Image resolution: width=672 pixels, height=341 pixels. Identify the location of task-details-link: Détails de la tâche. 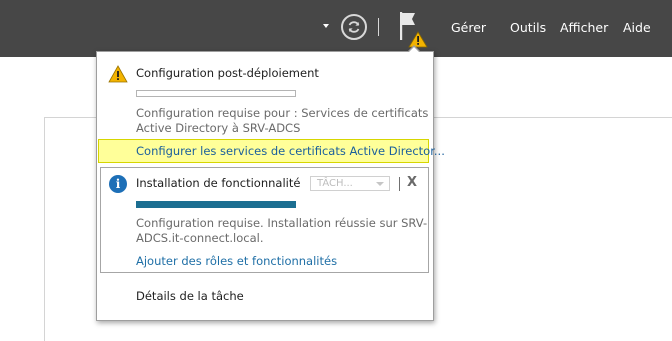
(190, 296).